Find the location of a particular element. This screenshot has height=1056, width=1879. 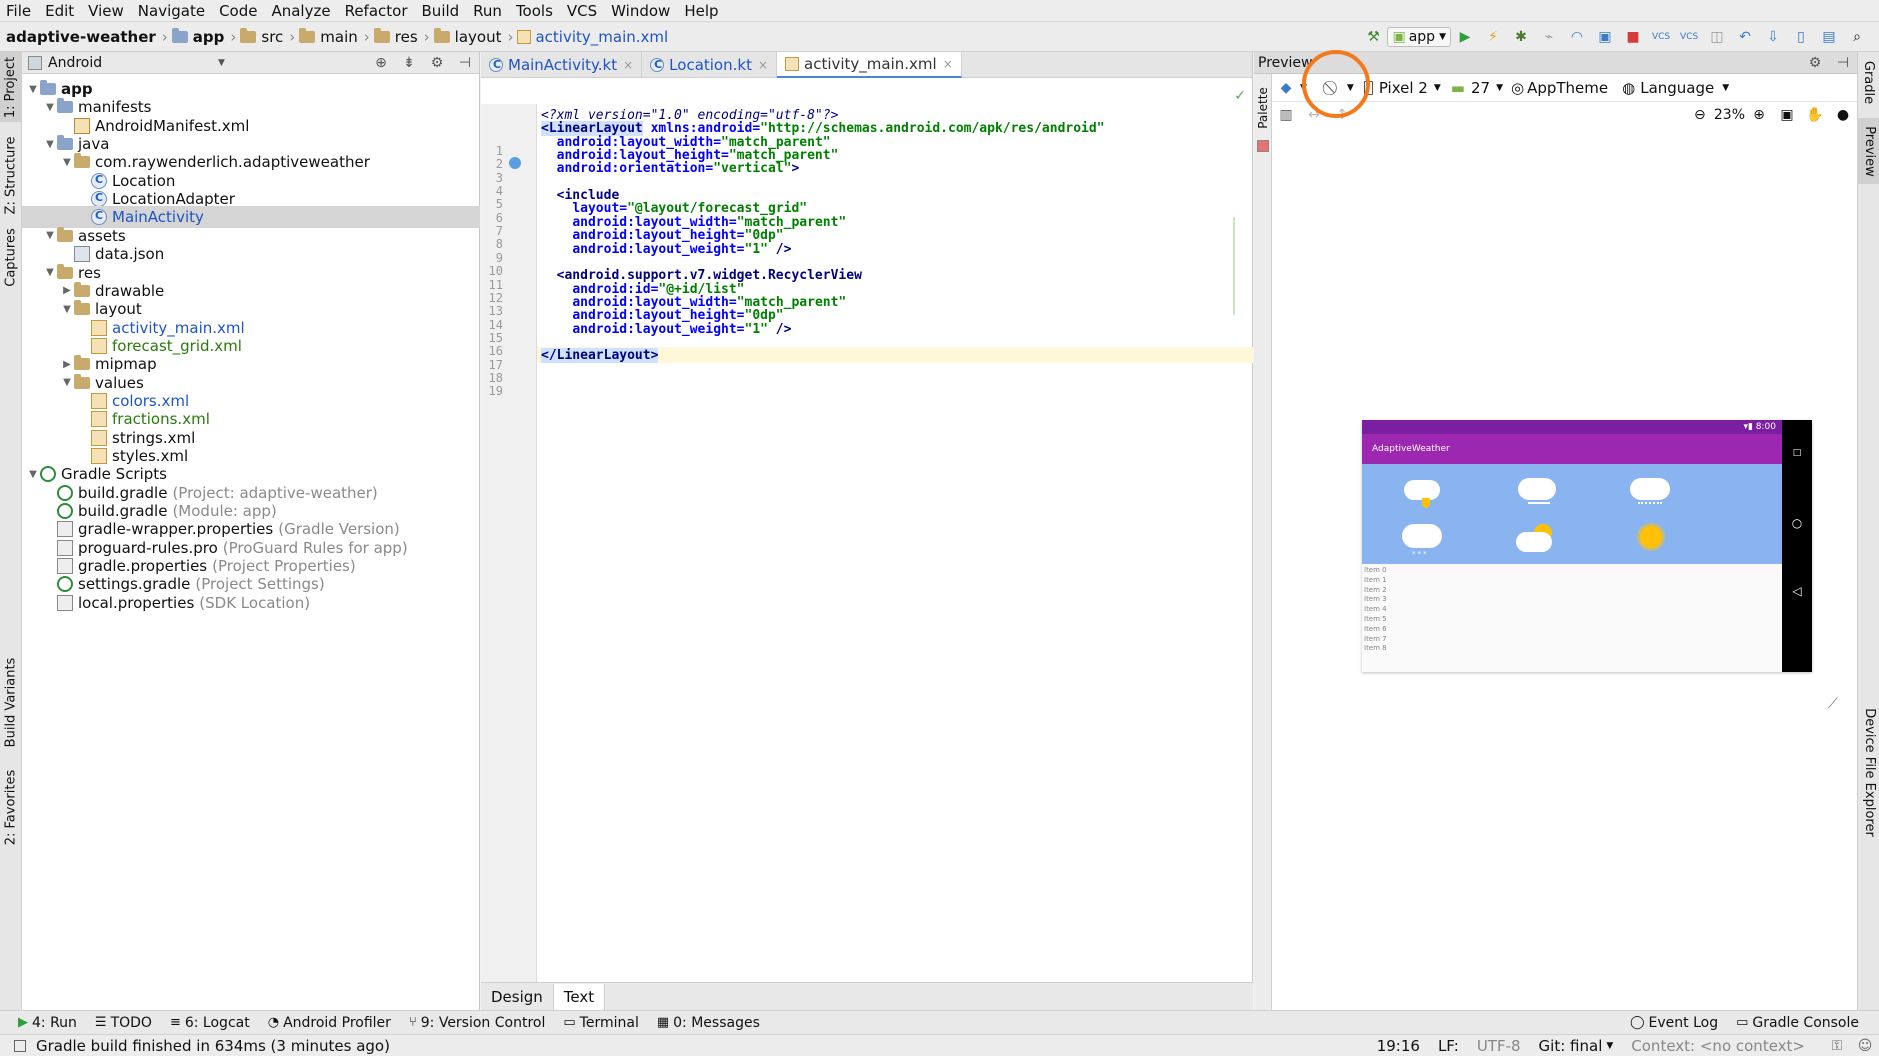

menu-code: Code is located at coordinates (239, 11).